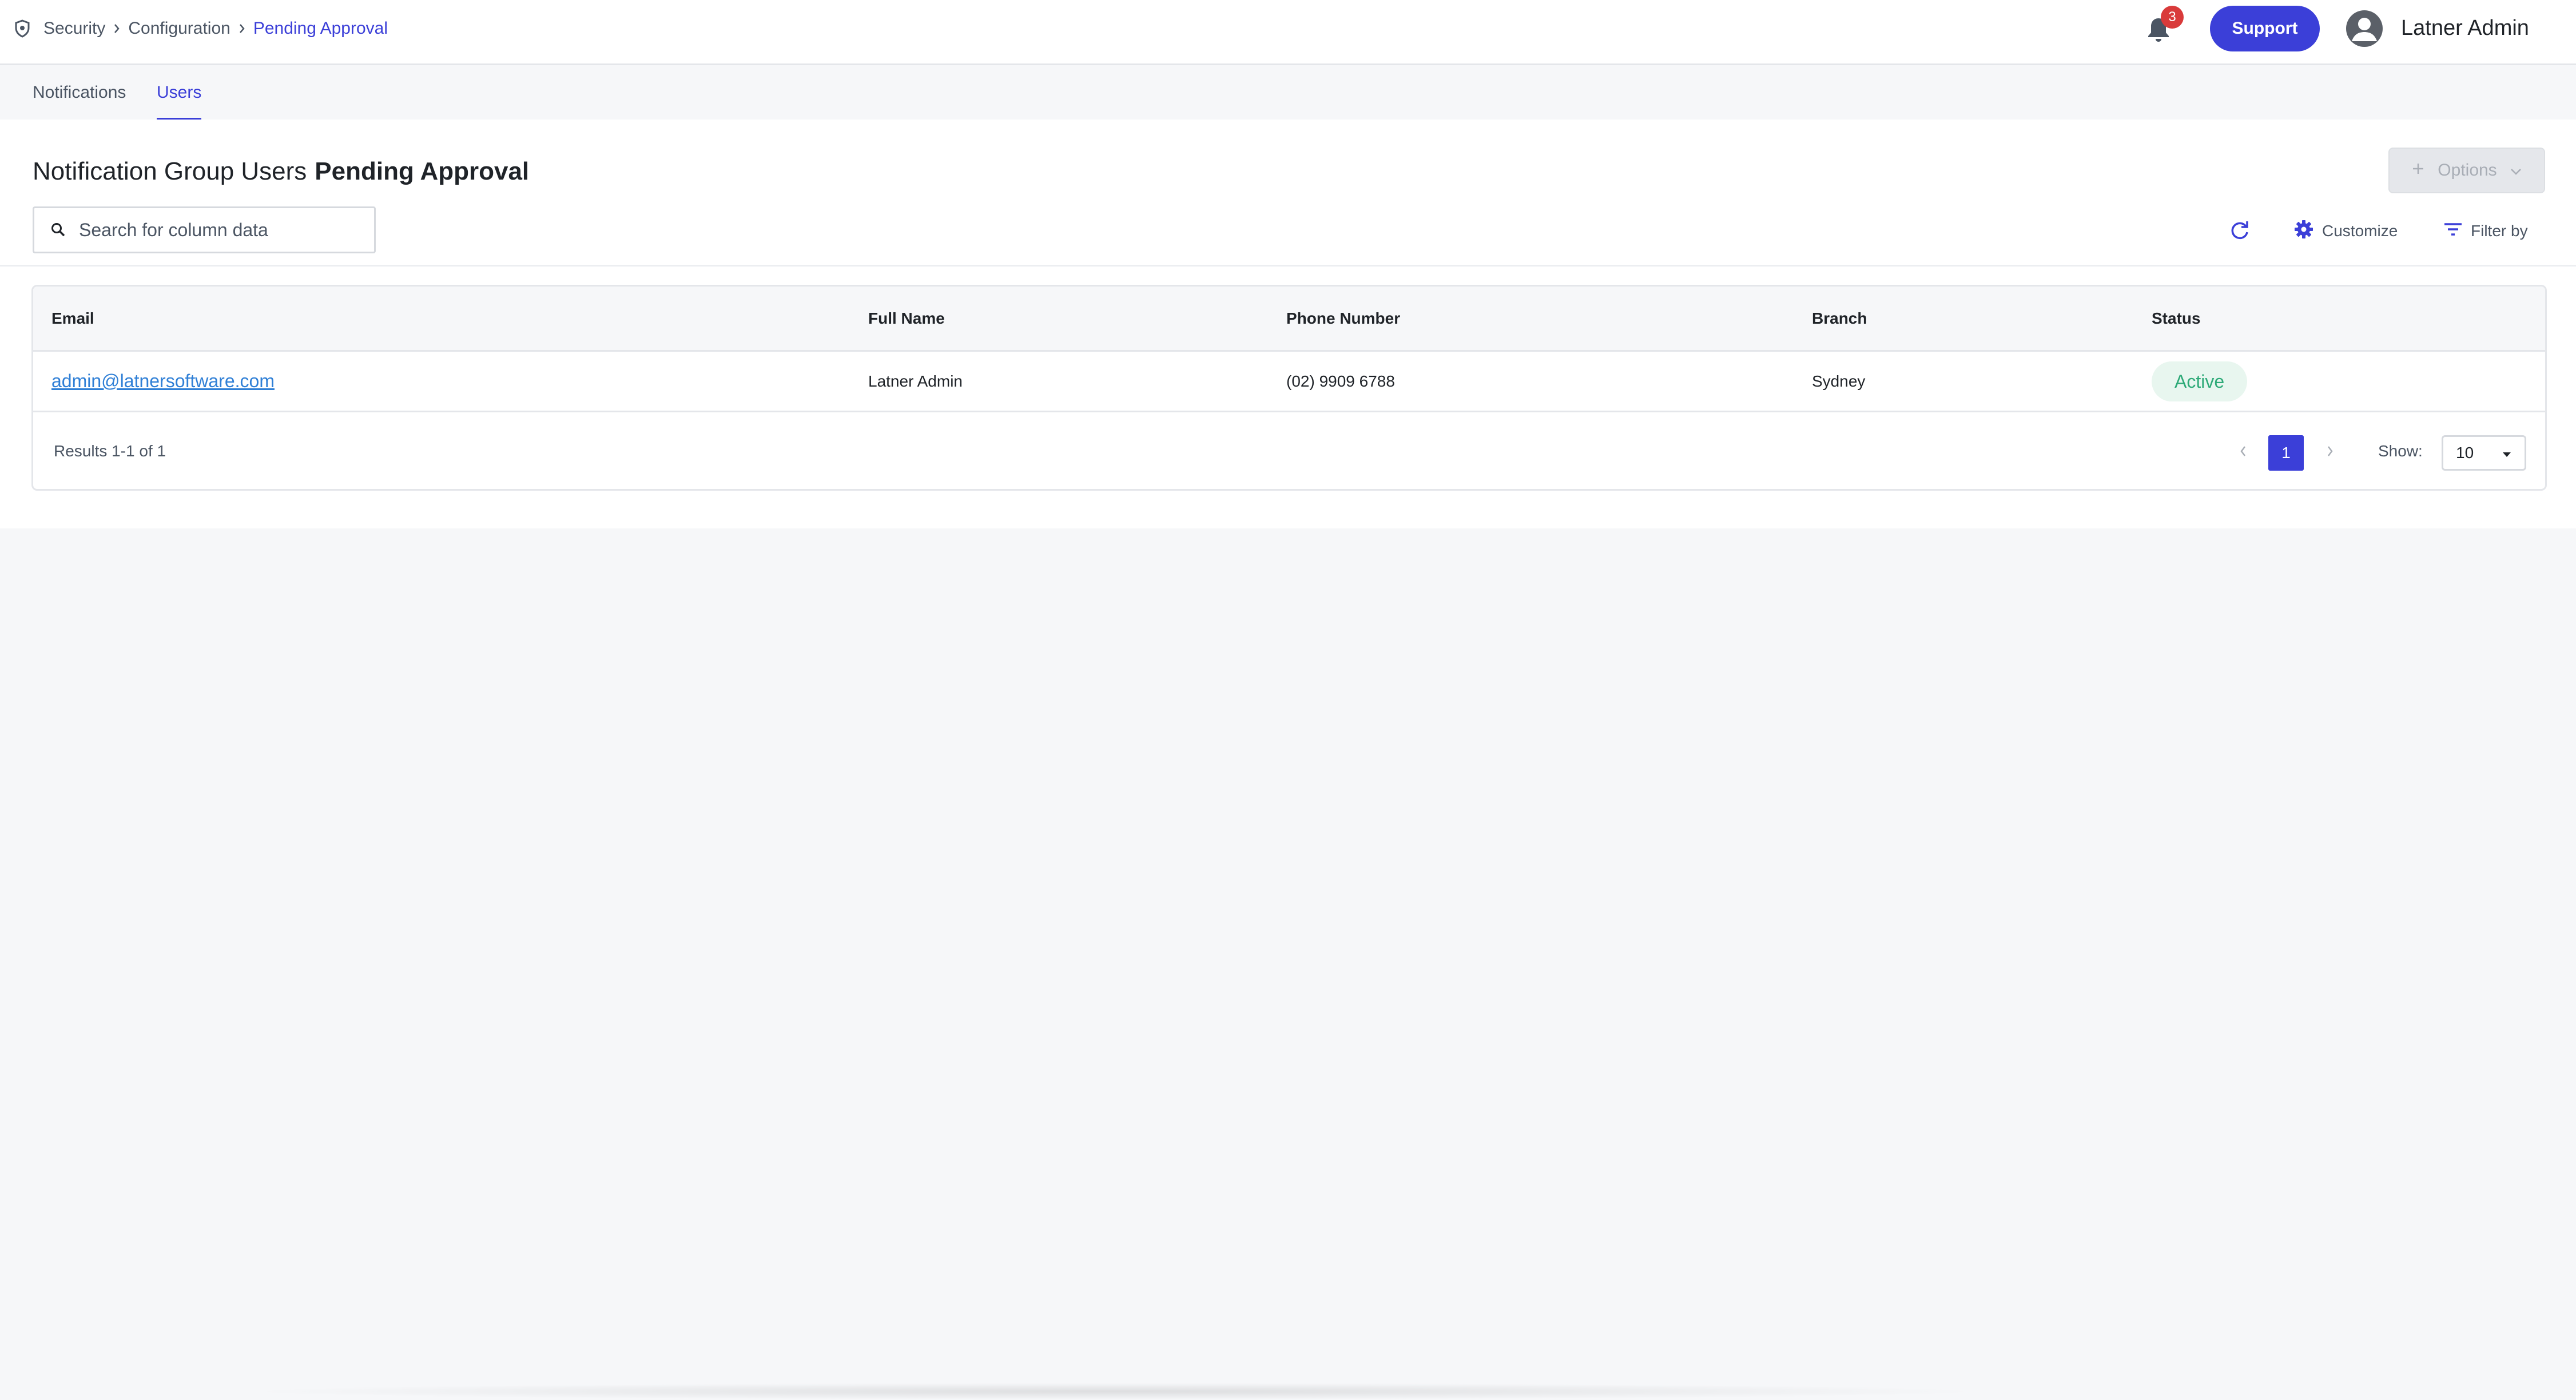 The height and width of the screenshot is (1400, 2576). I want to click on divider, so click(1288, 266).